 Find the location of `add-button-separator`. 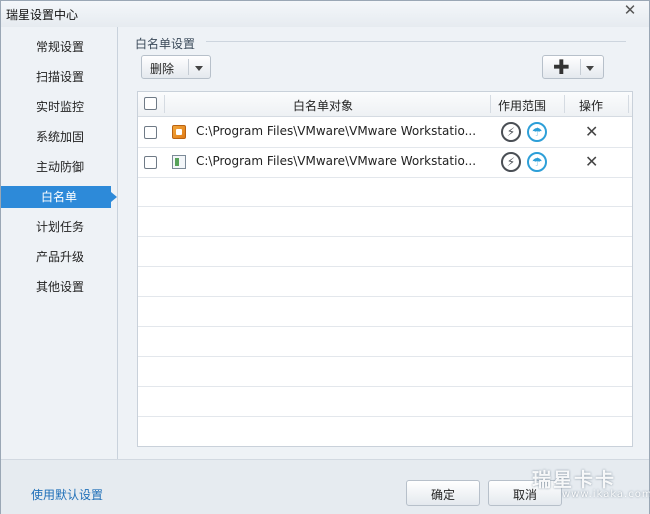

add-button-separator is located at coordinates (580, 67).